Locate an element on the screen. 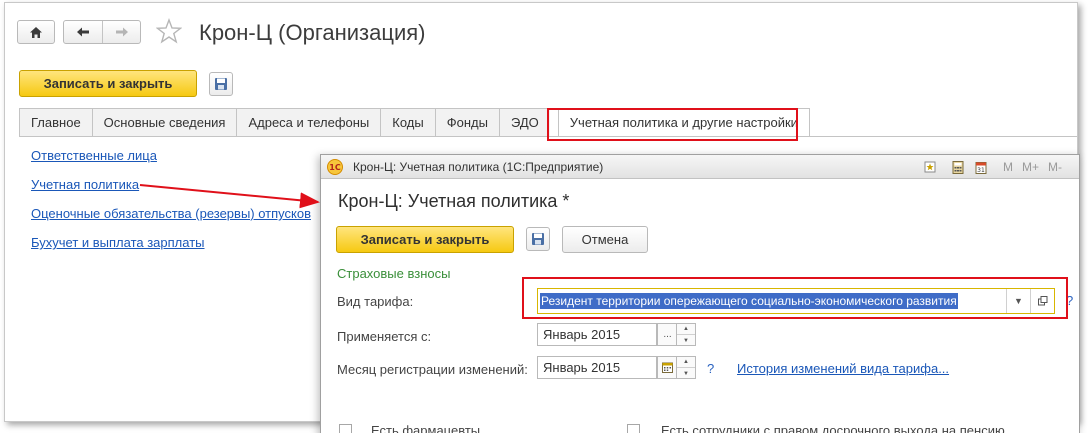  reg-month-input: Январь 2015 is located at coordinates (597, 367).